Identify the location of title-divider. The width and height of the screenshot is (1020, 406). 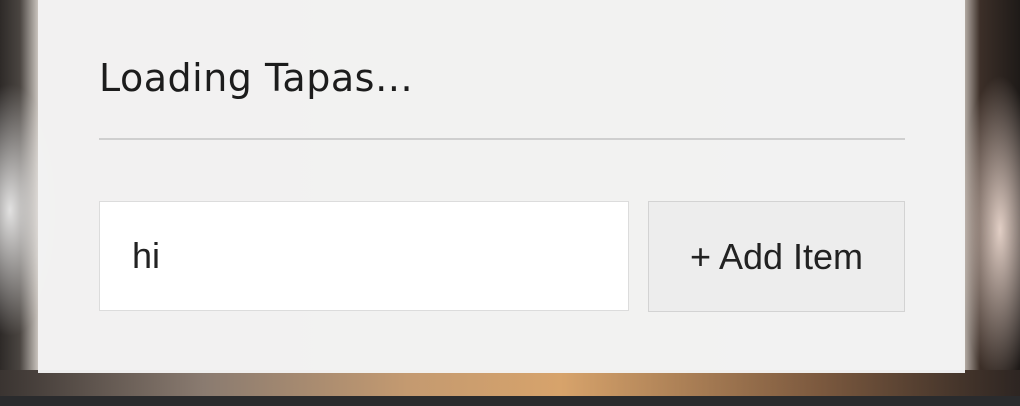
(502, 139).